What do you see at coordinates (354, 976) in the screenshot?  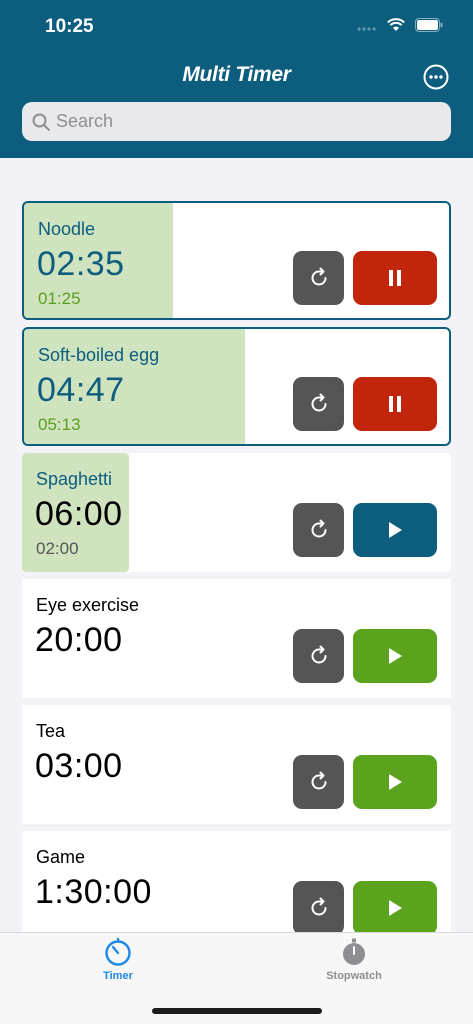 I see `tab-stopwatch-label: Stopwatch` at bounding box center [354, 976].